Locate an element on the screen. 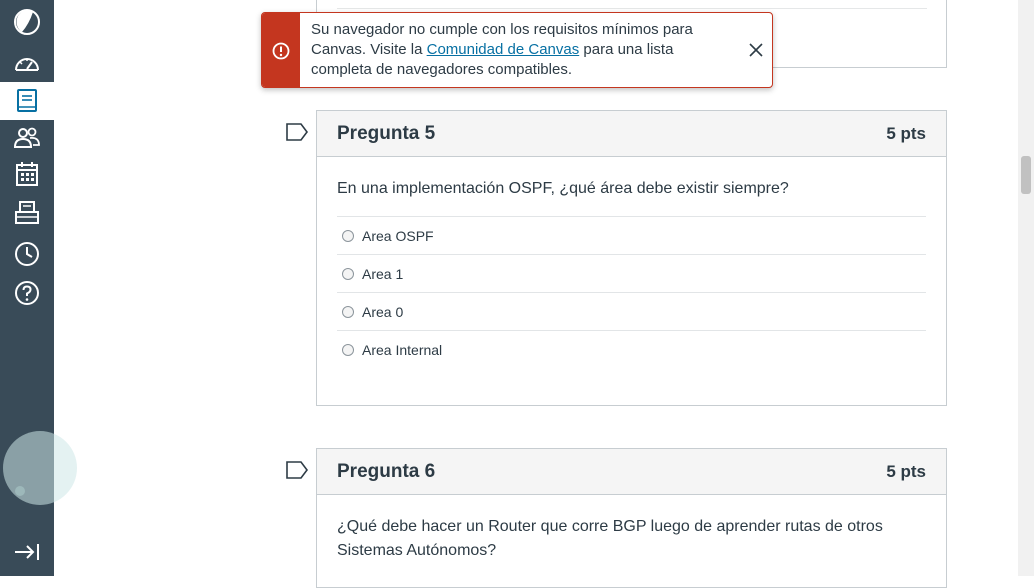 Image resolution: width=1034 pixels, height=588 pixels. courses-icon is located at coordinates (27, 100).